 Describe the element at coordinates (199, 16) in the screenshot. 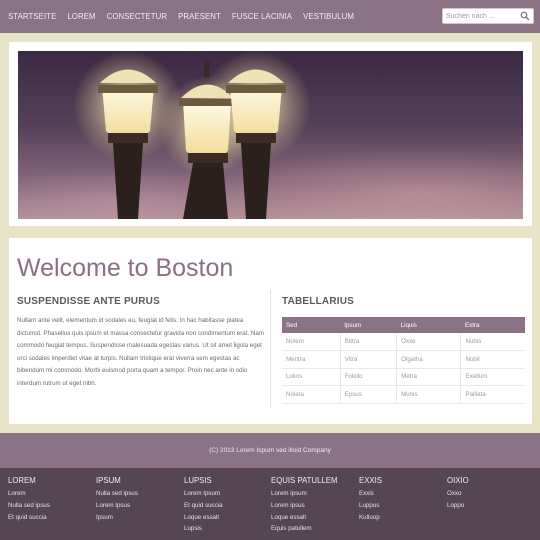

I see `nav-item-praesent: PRAESENT` at that location.